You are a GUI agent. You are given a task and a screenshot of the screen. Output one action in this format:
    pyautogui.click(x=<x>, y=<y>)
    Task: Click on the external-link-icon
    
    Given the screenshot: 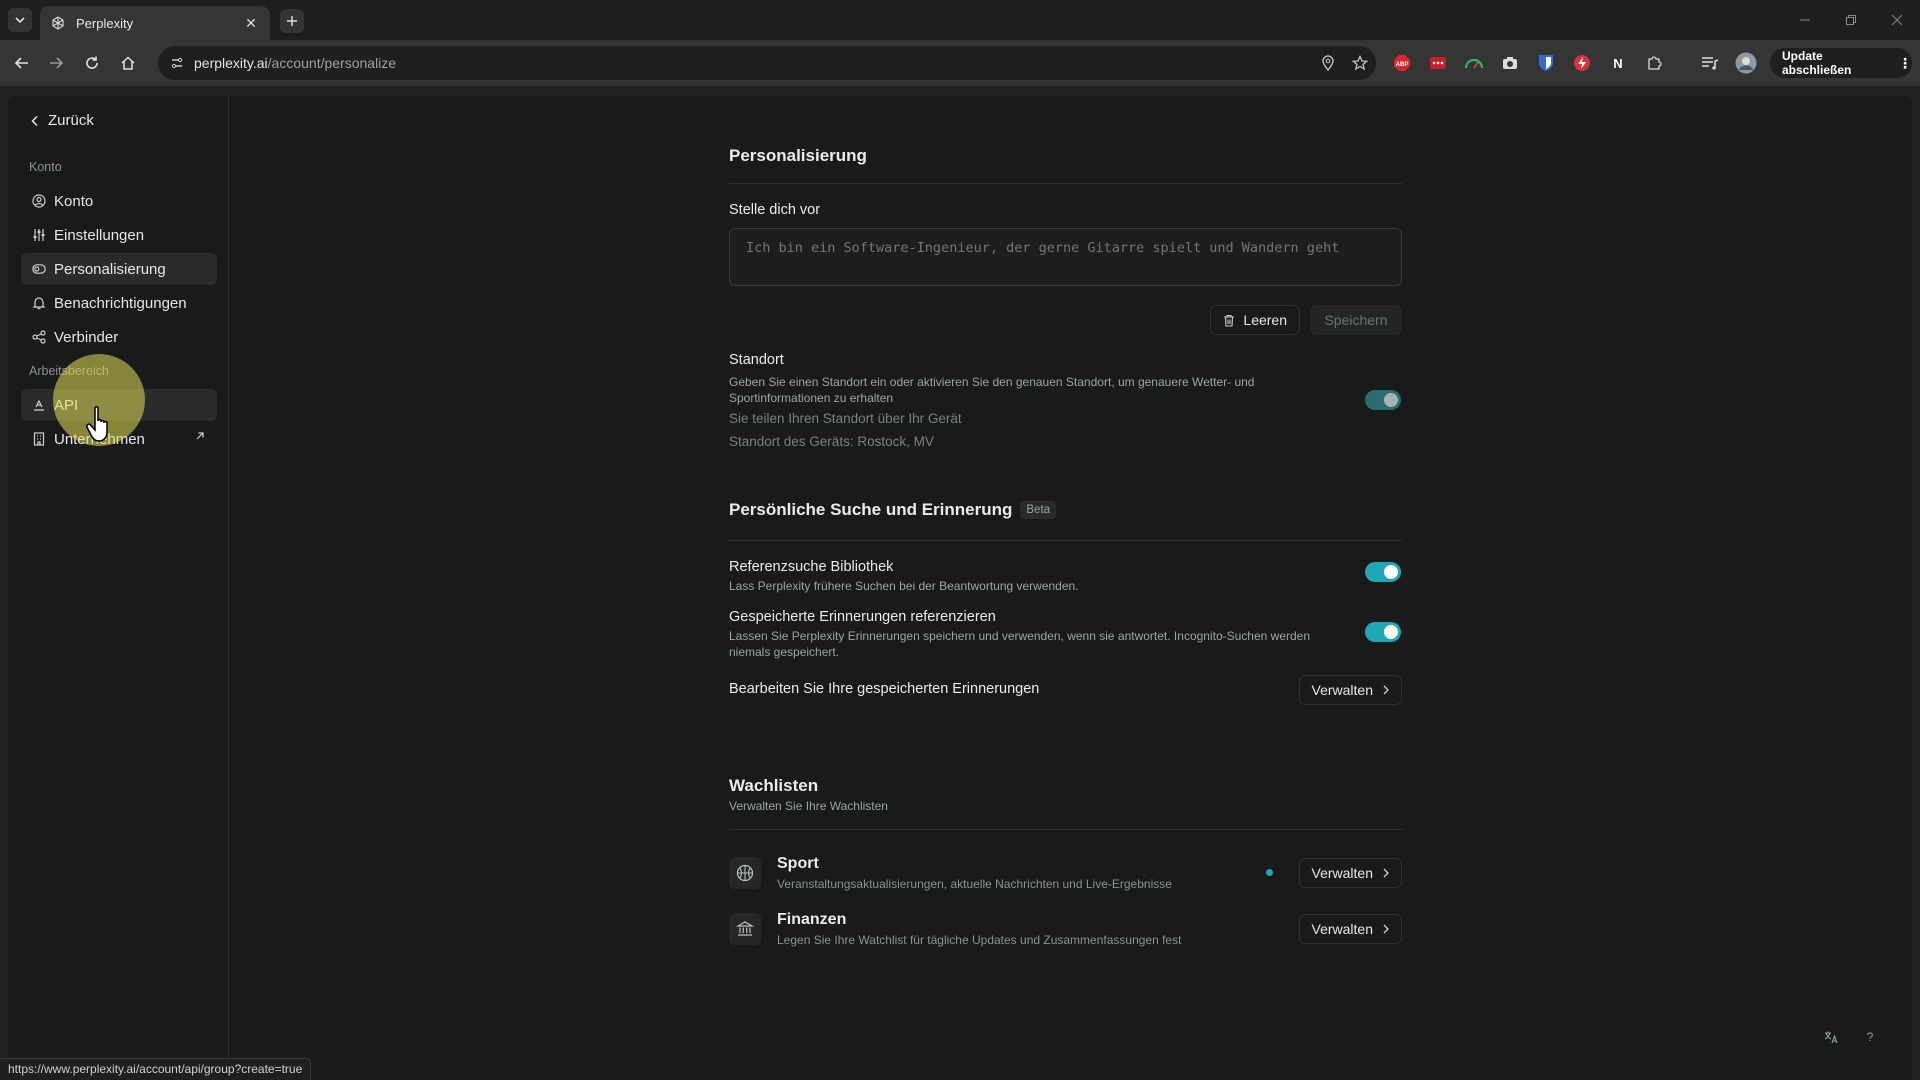 What is the action you would take?
    pyautogui.click(x=200, y=436)
    